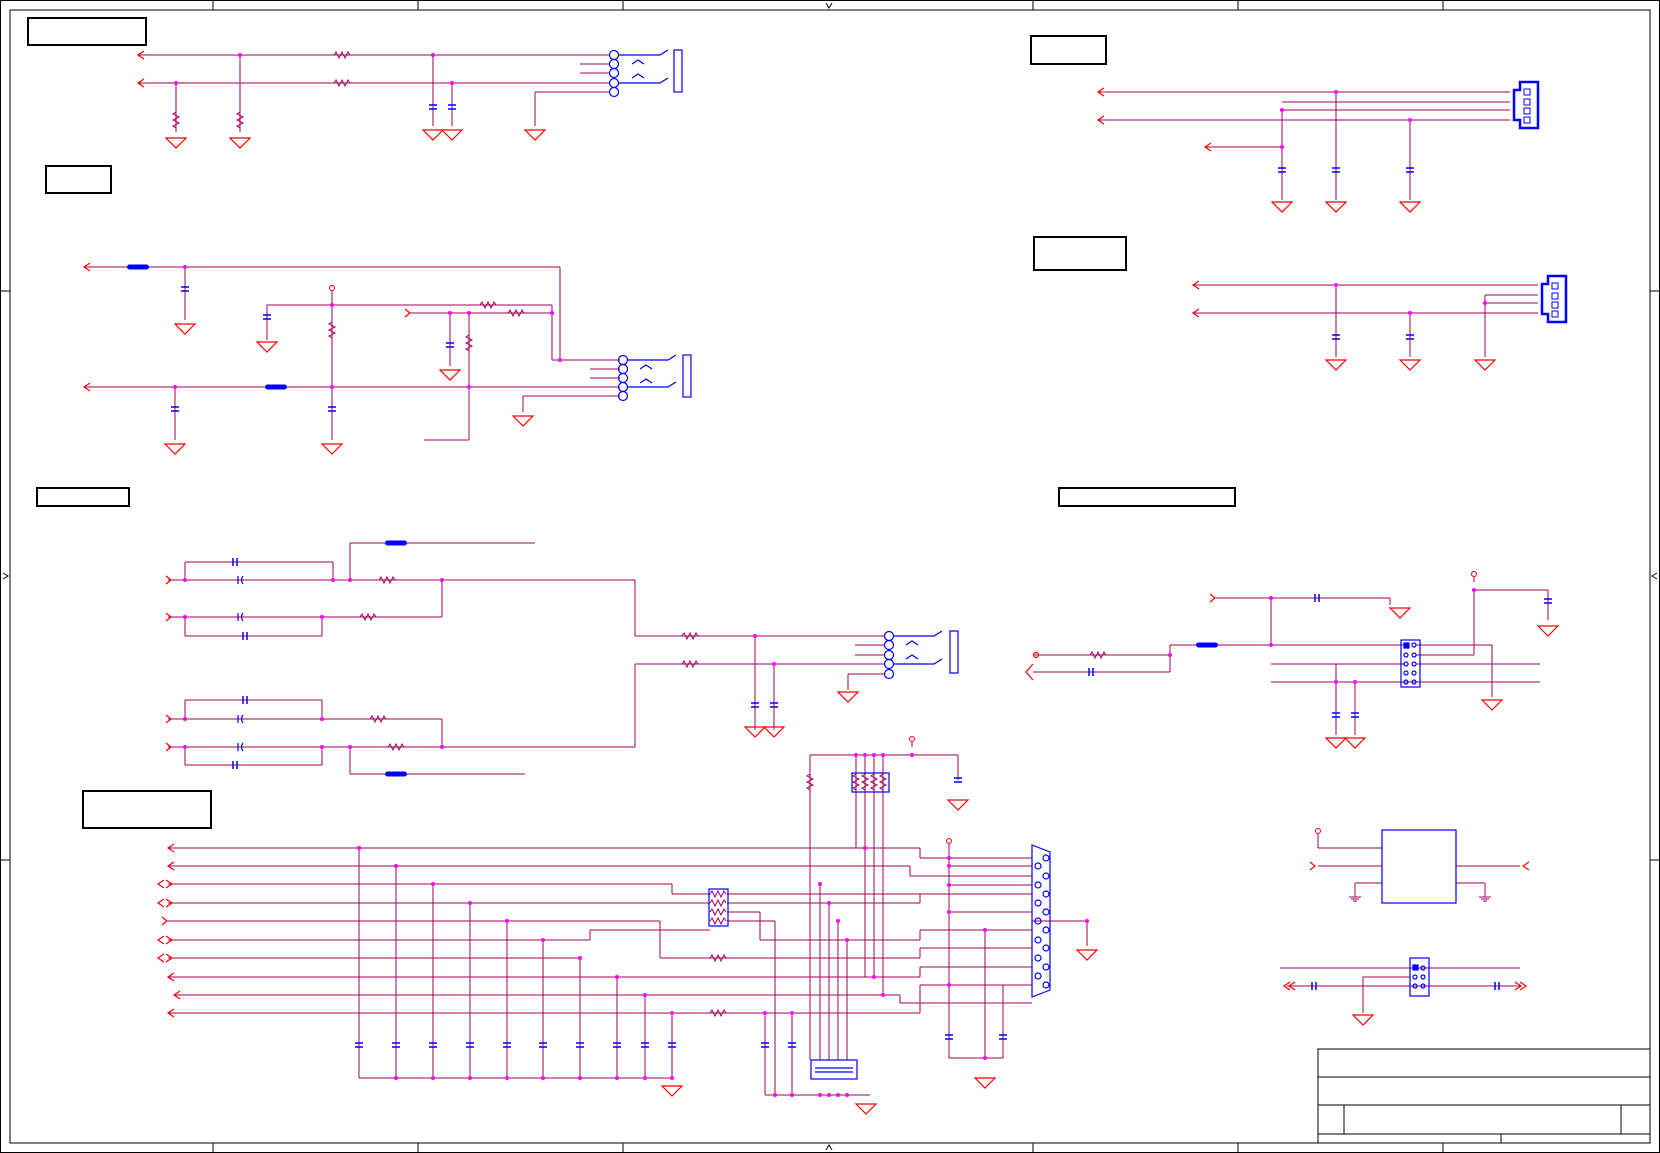 Image resolution: width=1660 pixels, height=1153 pixels. Describe the element at coordinates (1484, 1096) in the screenshot. I see `title-block` at that location.